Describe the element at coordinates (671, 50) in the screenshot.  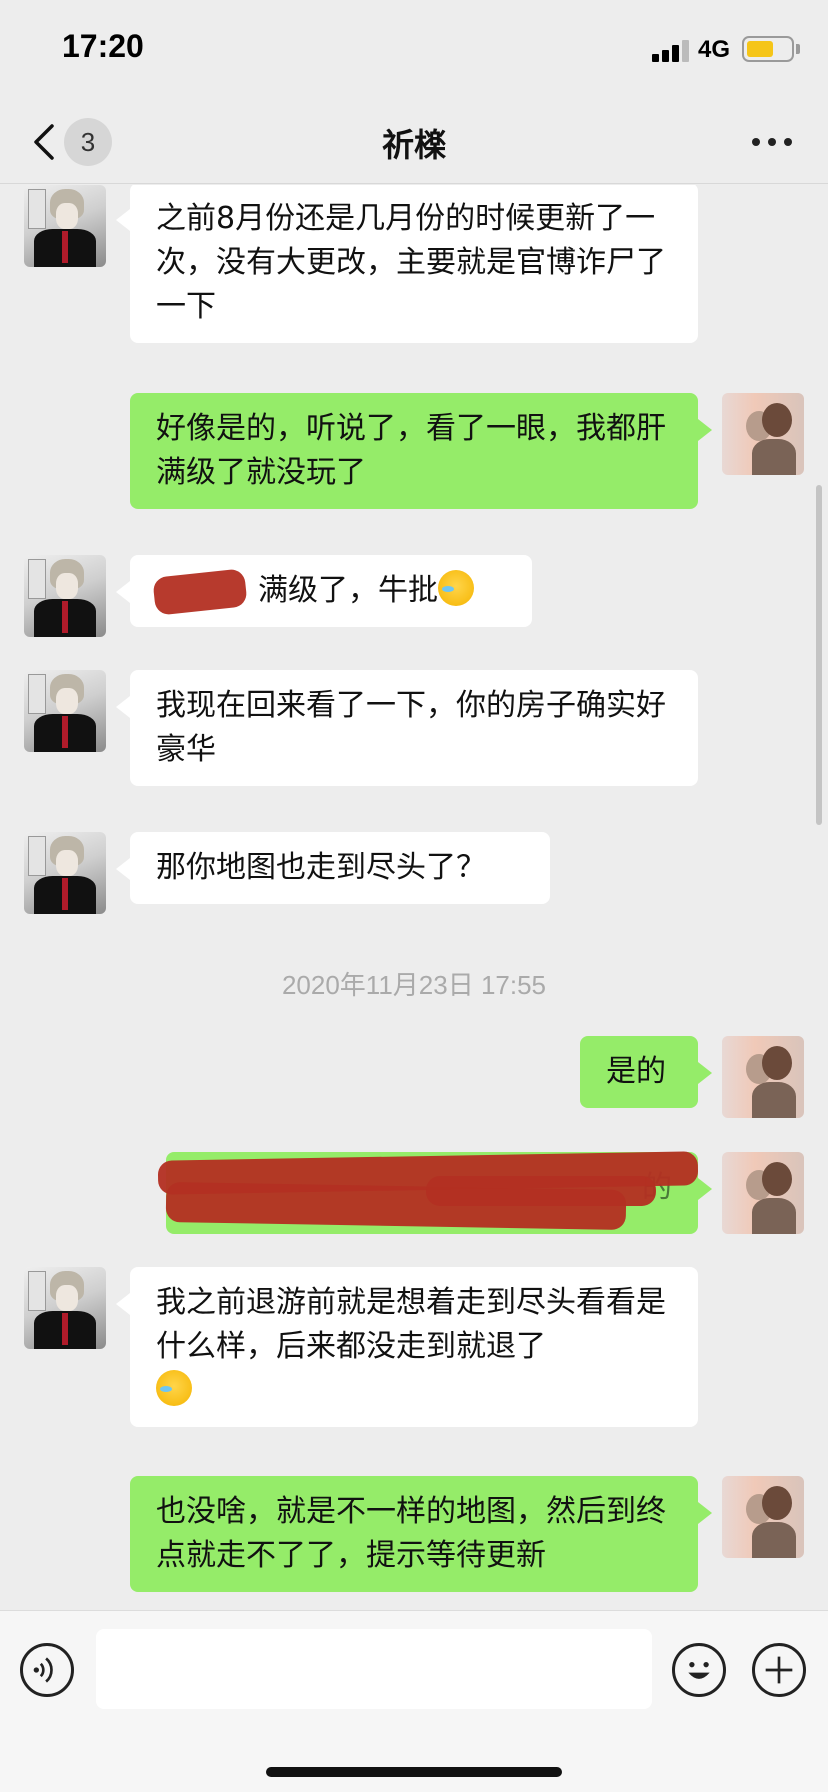
I see `signal-icon` at that location.